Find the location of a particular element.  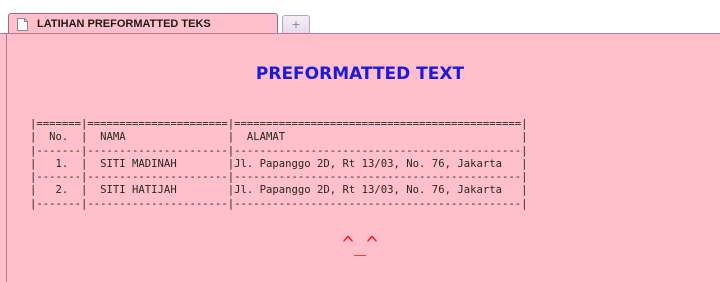

tab-bar: LATIHAN PREFORMATTED TEKS + is located at coordinates (360, 17).